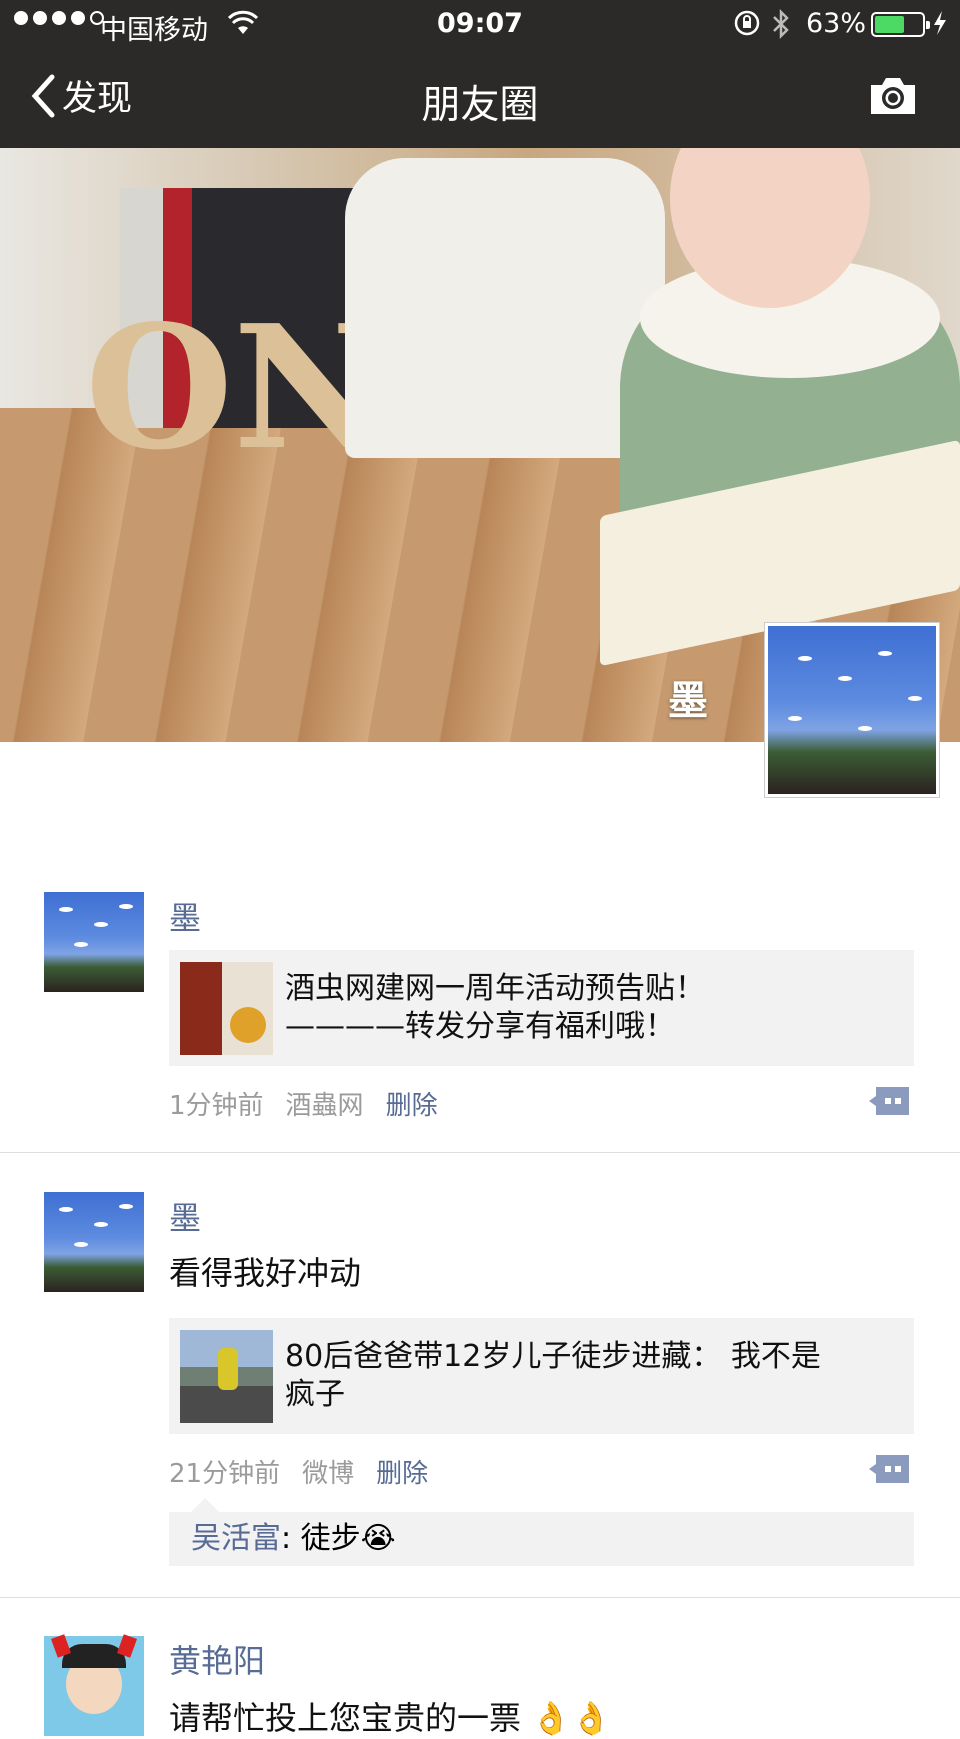 The image size is (960, 1739). I want to click on post-text: 看得我好冲动, so click(265, 1273).